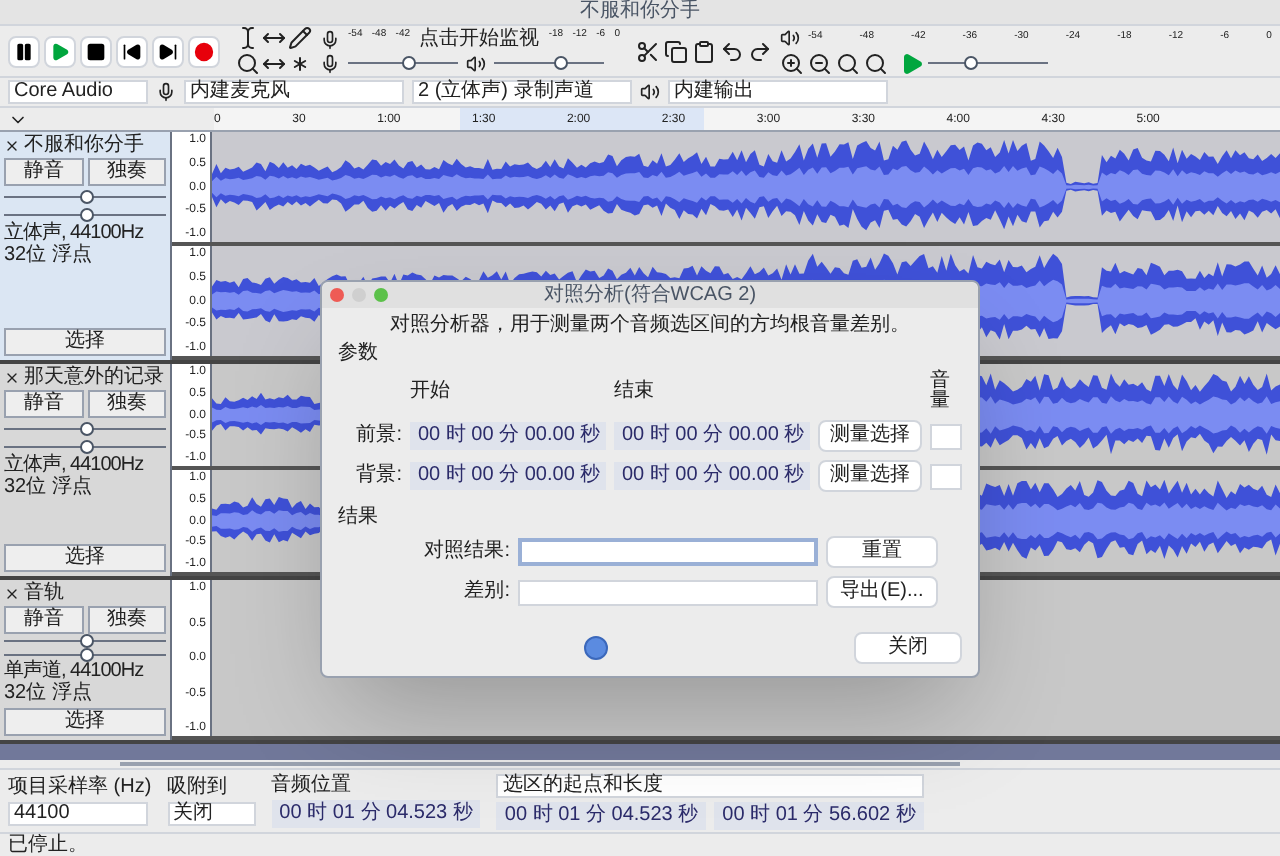 The image size is (1280, 856). I want to click on audio-position-field: 00 时 01 分 04.523 秒, so click(376, 813).